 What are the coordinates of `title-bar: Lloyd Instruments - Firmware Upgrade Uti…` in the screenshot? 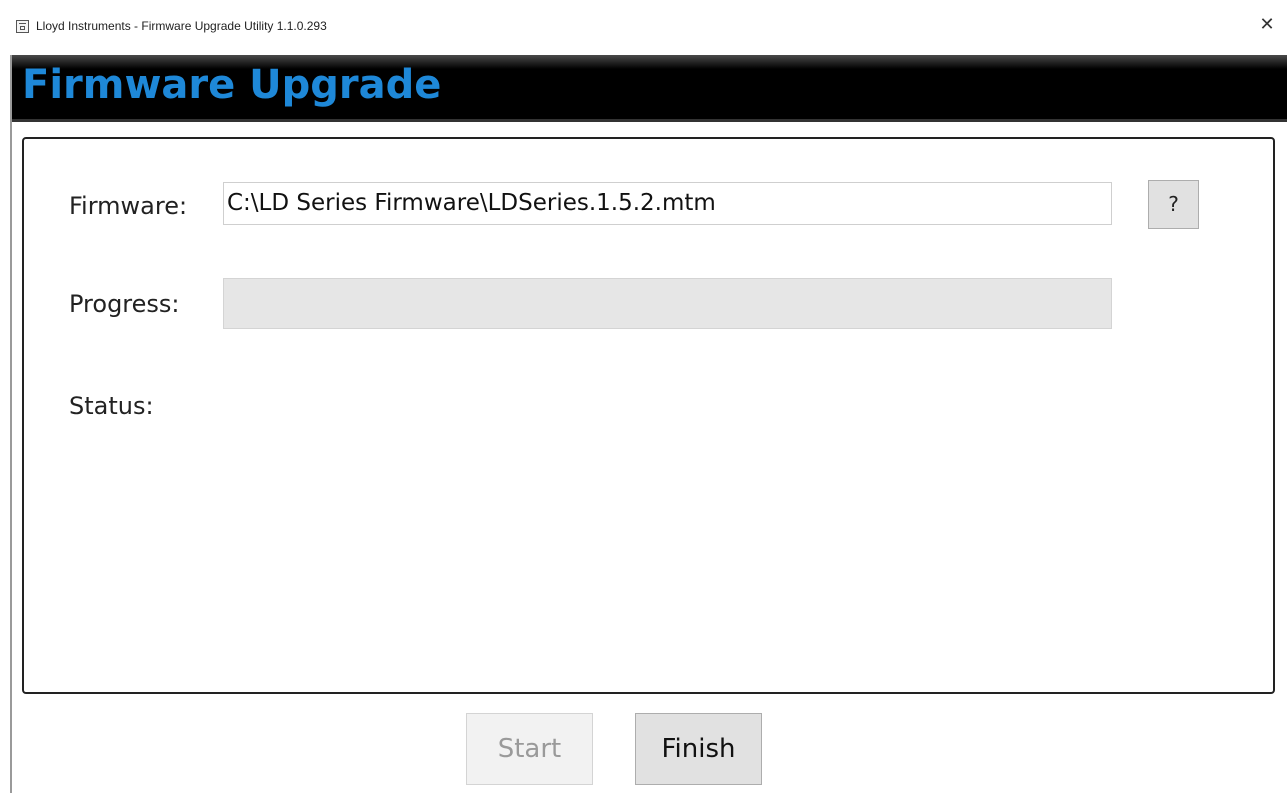 It's located at (643, 25).